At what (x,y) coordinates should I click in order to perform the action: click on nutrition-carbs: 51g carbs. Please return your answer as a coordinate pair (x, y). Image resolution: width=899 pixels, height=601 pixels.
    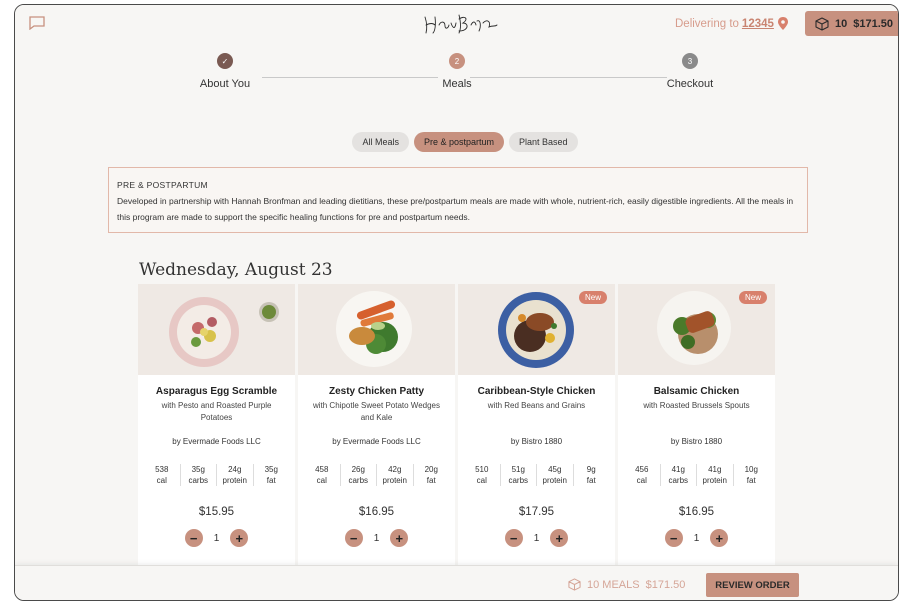
    Looking at the image, I should click on (519, 475).